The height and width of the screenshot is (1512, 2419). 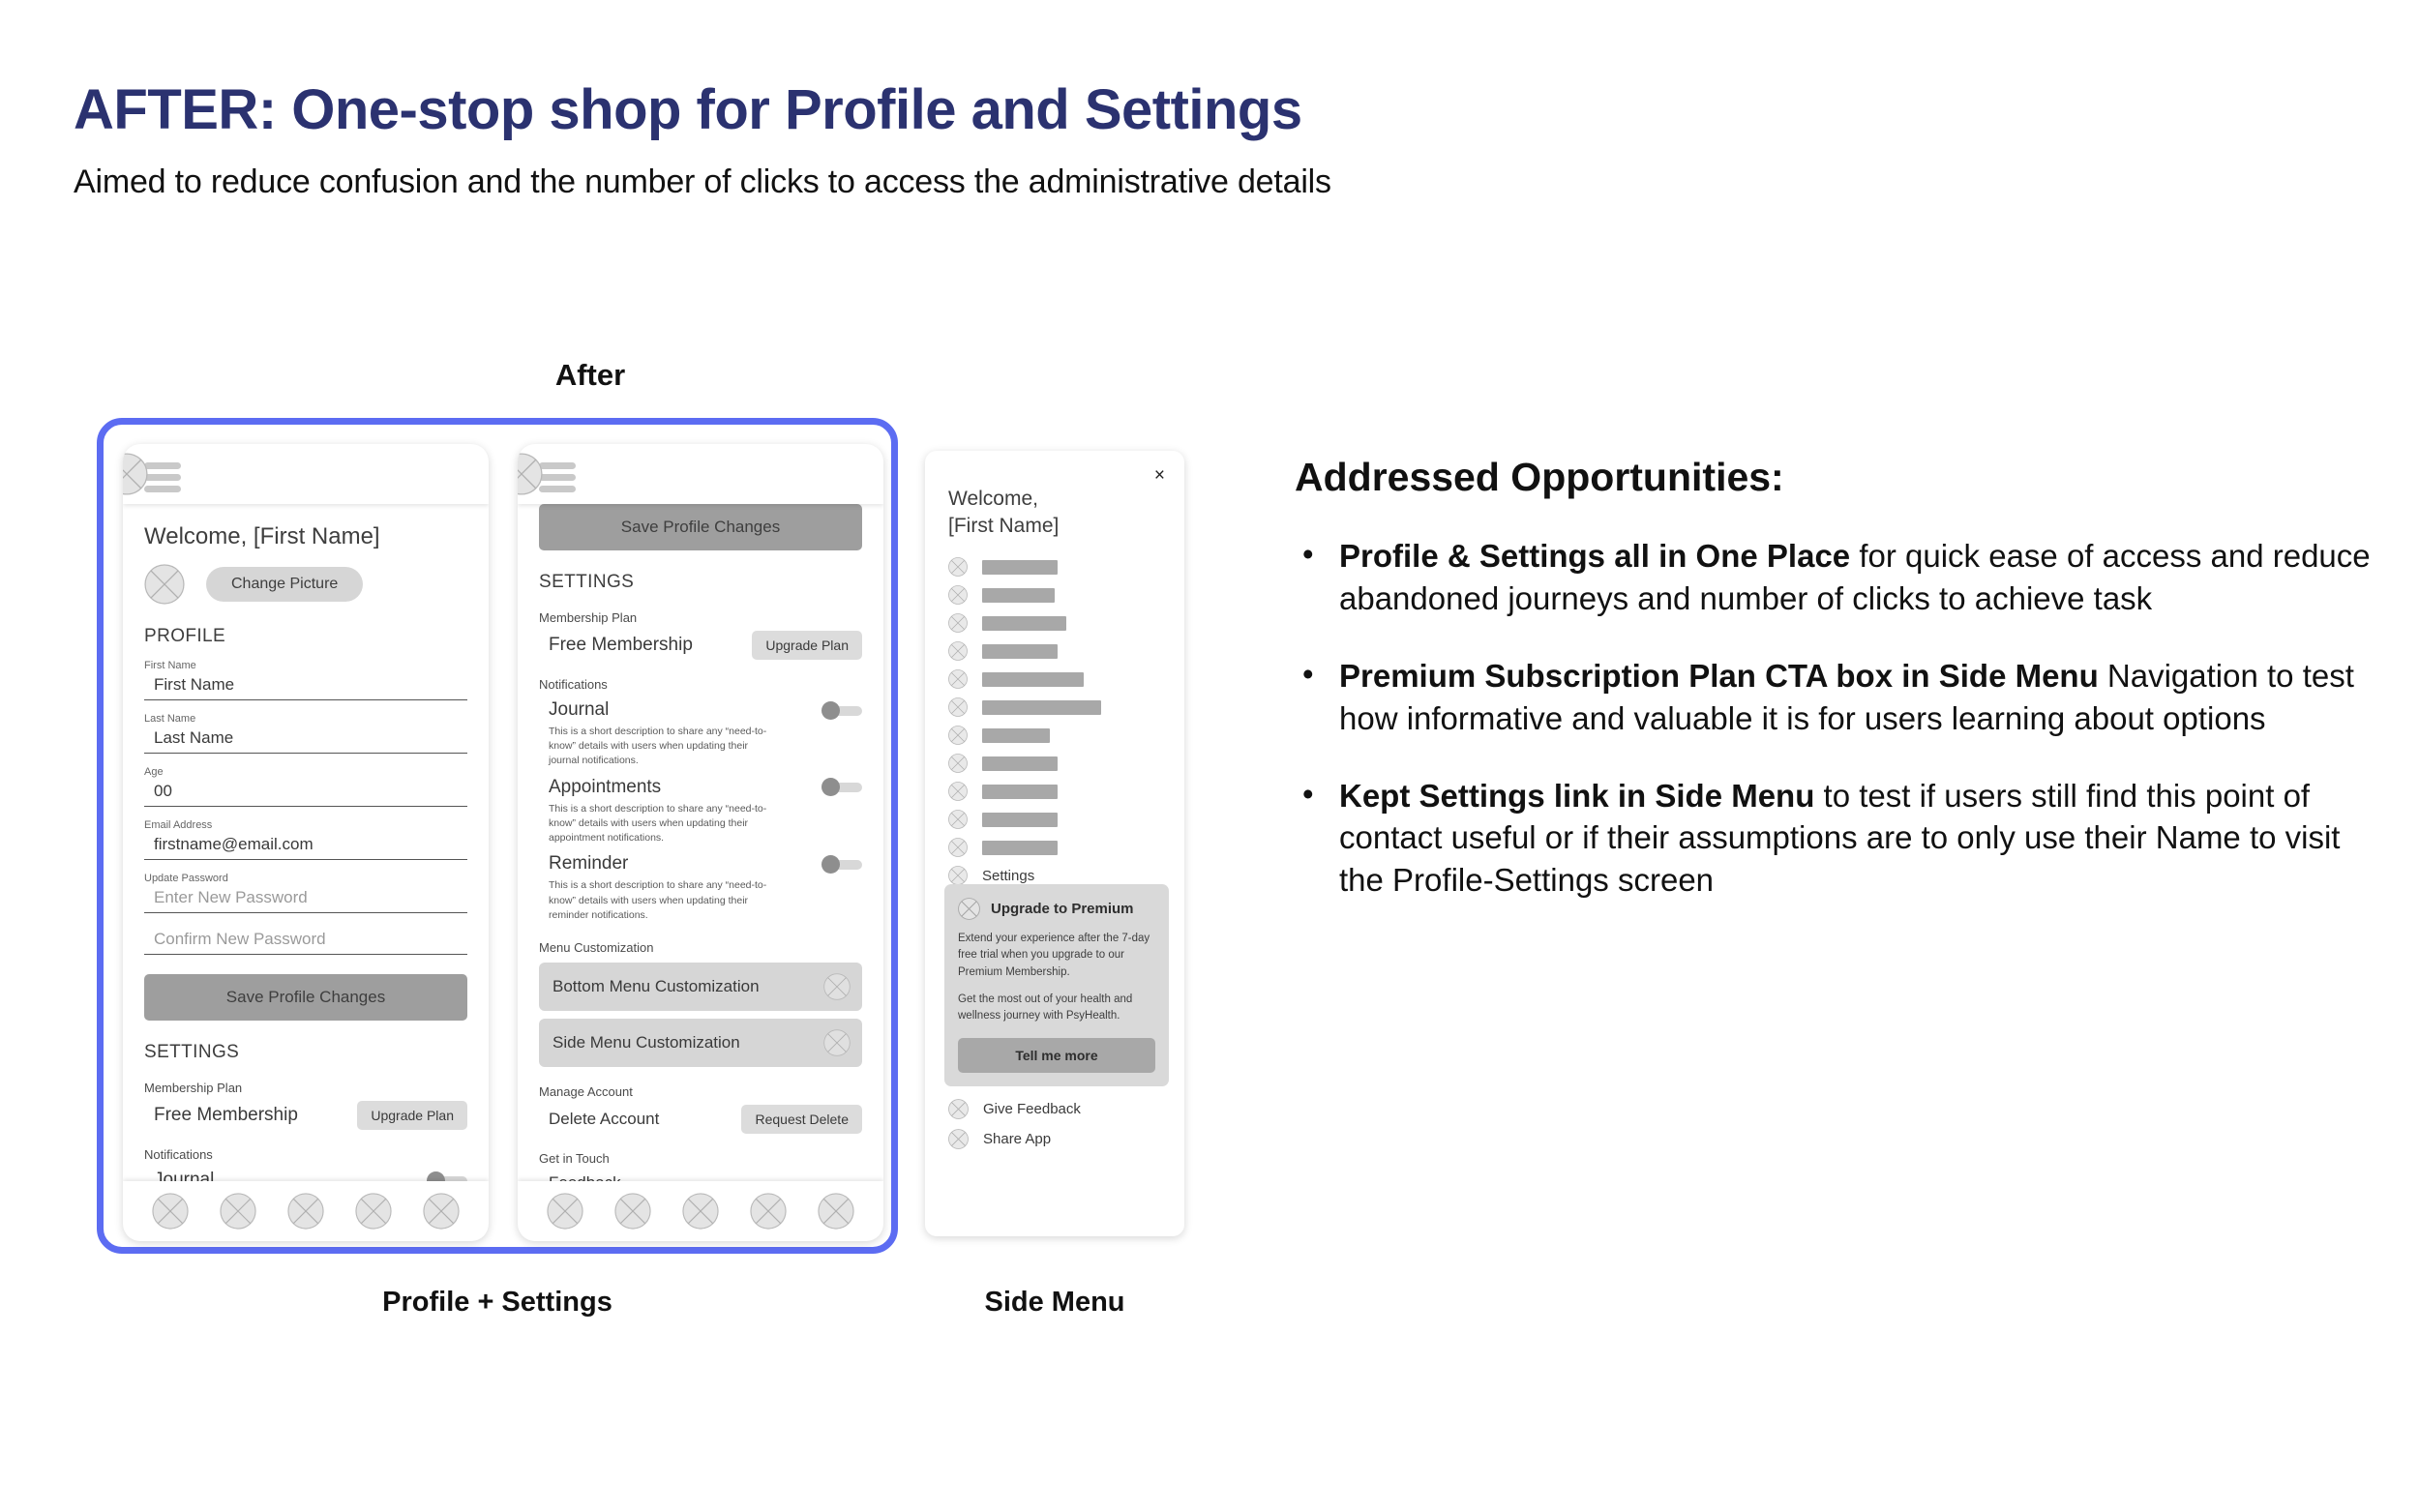 What do you see at coordinates (1540, 477) in the screenshot?
I see `opportunities-title: Addressed Opportunities:` at bounding box center [1540, 477].